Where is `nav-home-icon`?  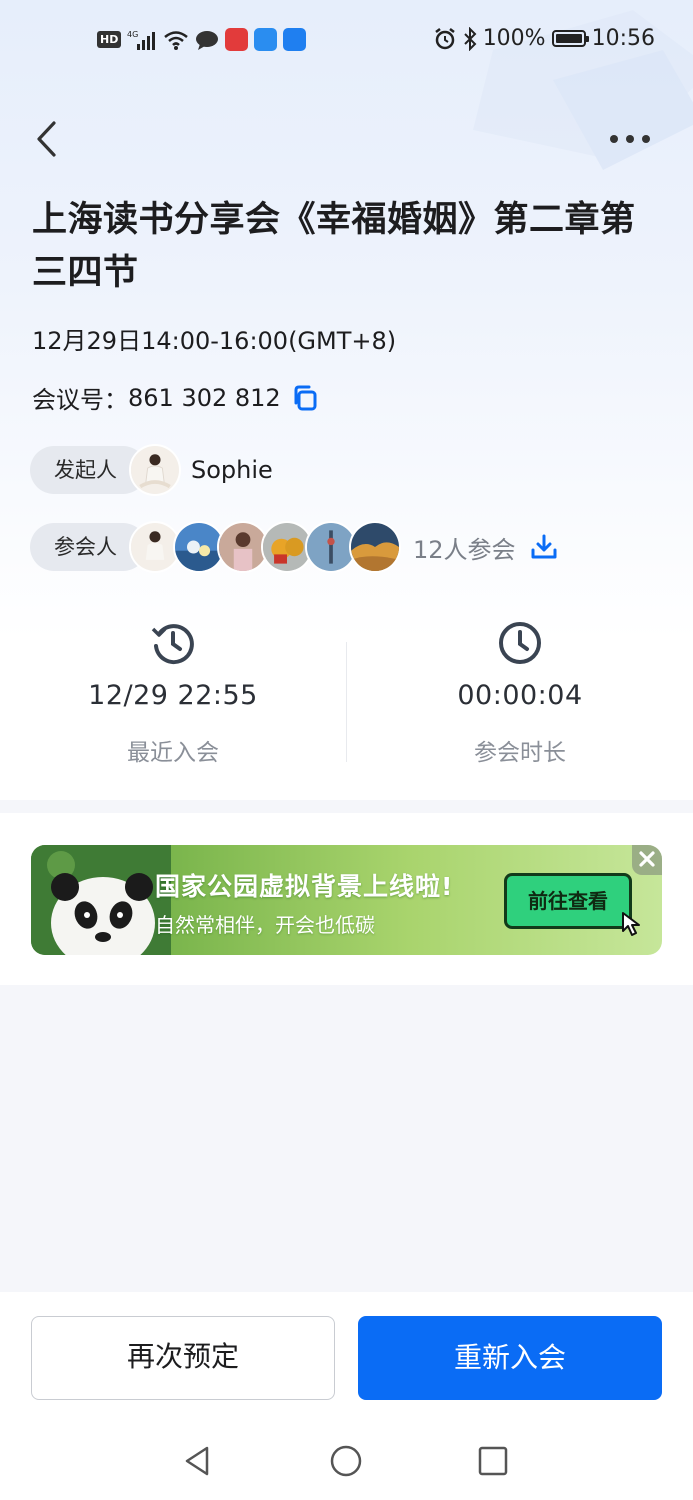
nav-home-icon is located at coordinates (346, 1461).